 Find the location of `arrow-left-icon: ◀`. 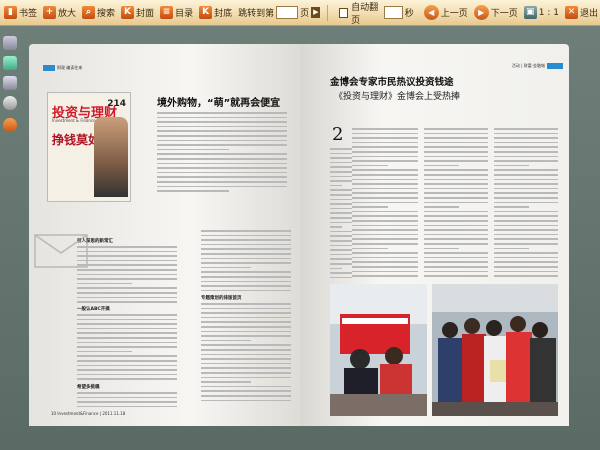

arrow-left-icon: ◀ is located at coordinates (431, 12).